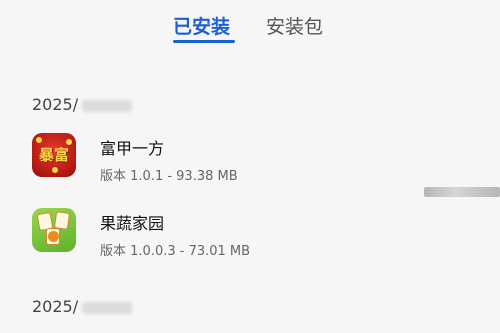 The image size is (500, 333). What do you see at coordinates (250, 32) in the screenshot?
I see `tab-bar: 已安装 安装包` at bounding box center [250, 32].